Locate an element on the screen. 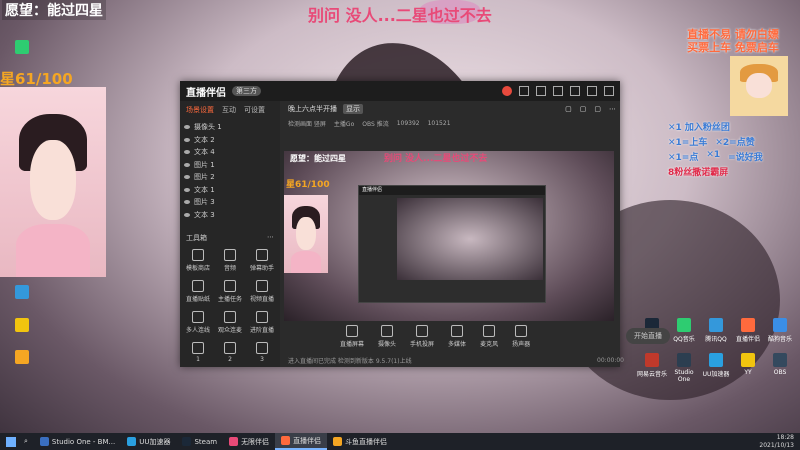 This screenshot has width=800, height=450. control-label: 摄像头 is located at coordinates (387, 344).